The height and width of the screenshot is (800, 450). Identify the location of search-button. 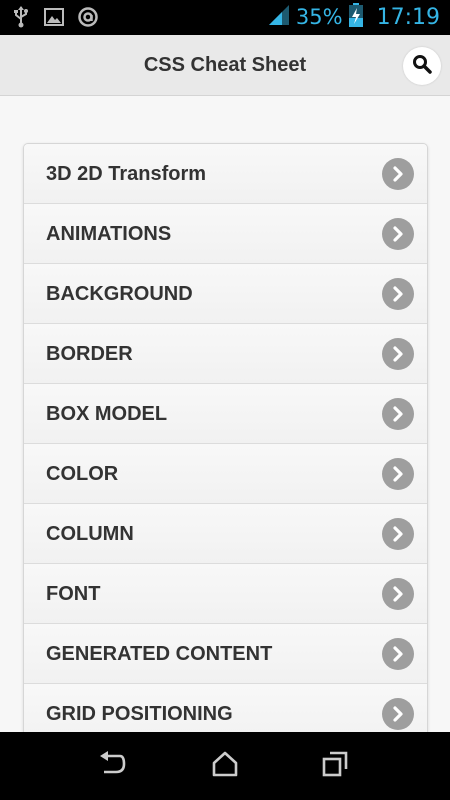
(422, 66).